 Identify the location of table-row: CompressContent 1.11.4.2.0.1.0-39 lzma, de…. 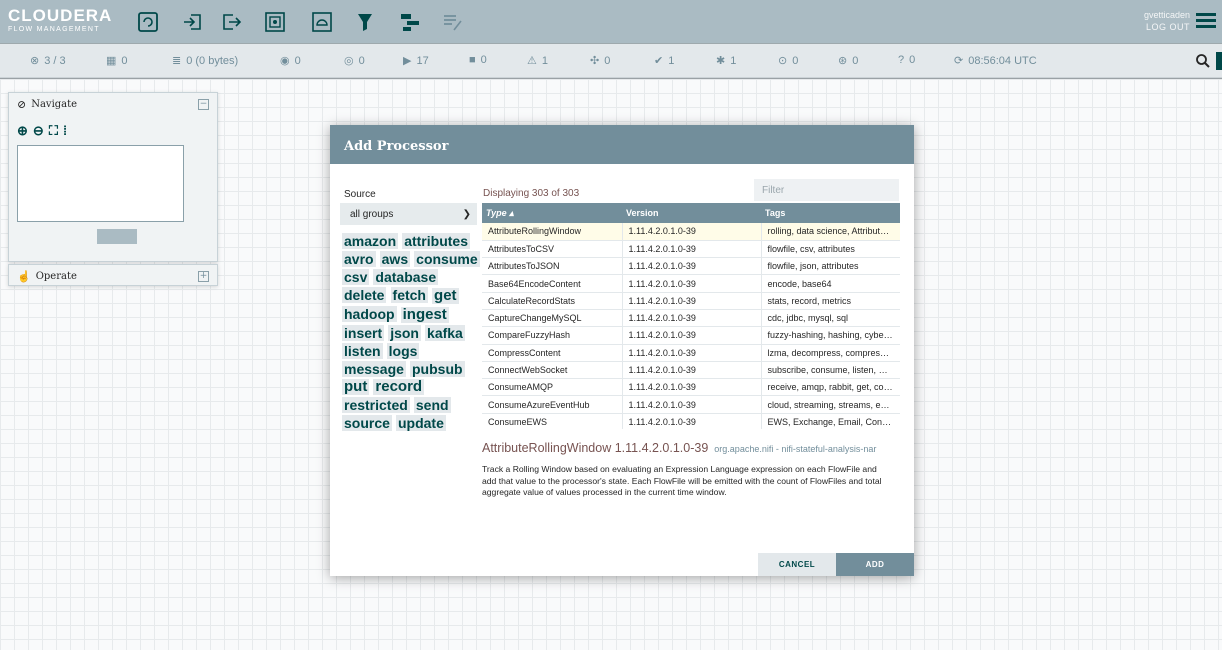
(691, 353).